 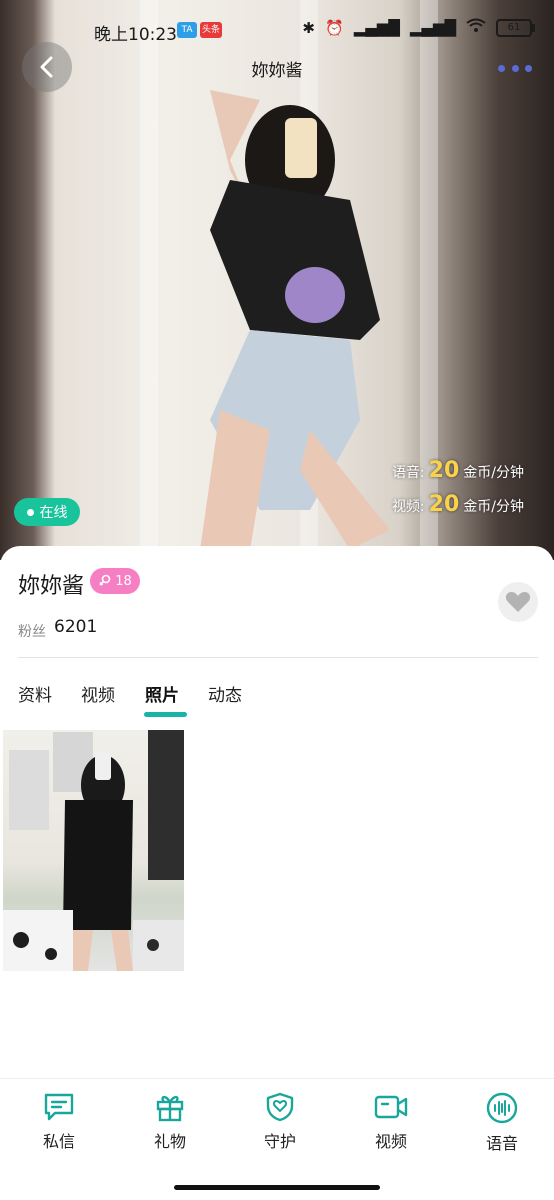 I want to click on message-label: 私信, so click(x=58, y=1141).